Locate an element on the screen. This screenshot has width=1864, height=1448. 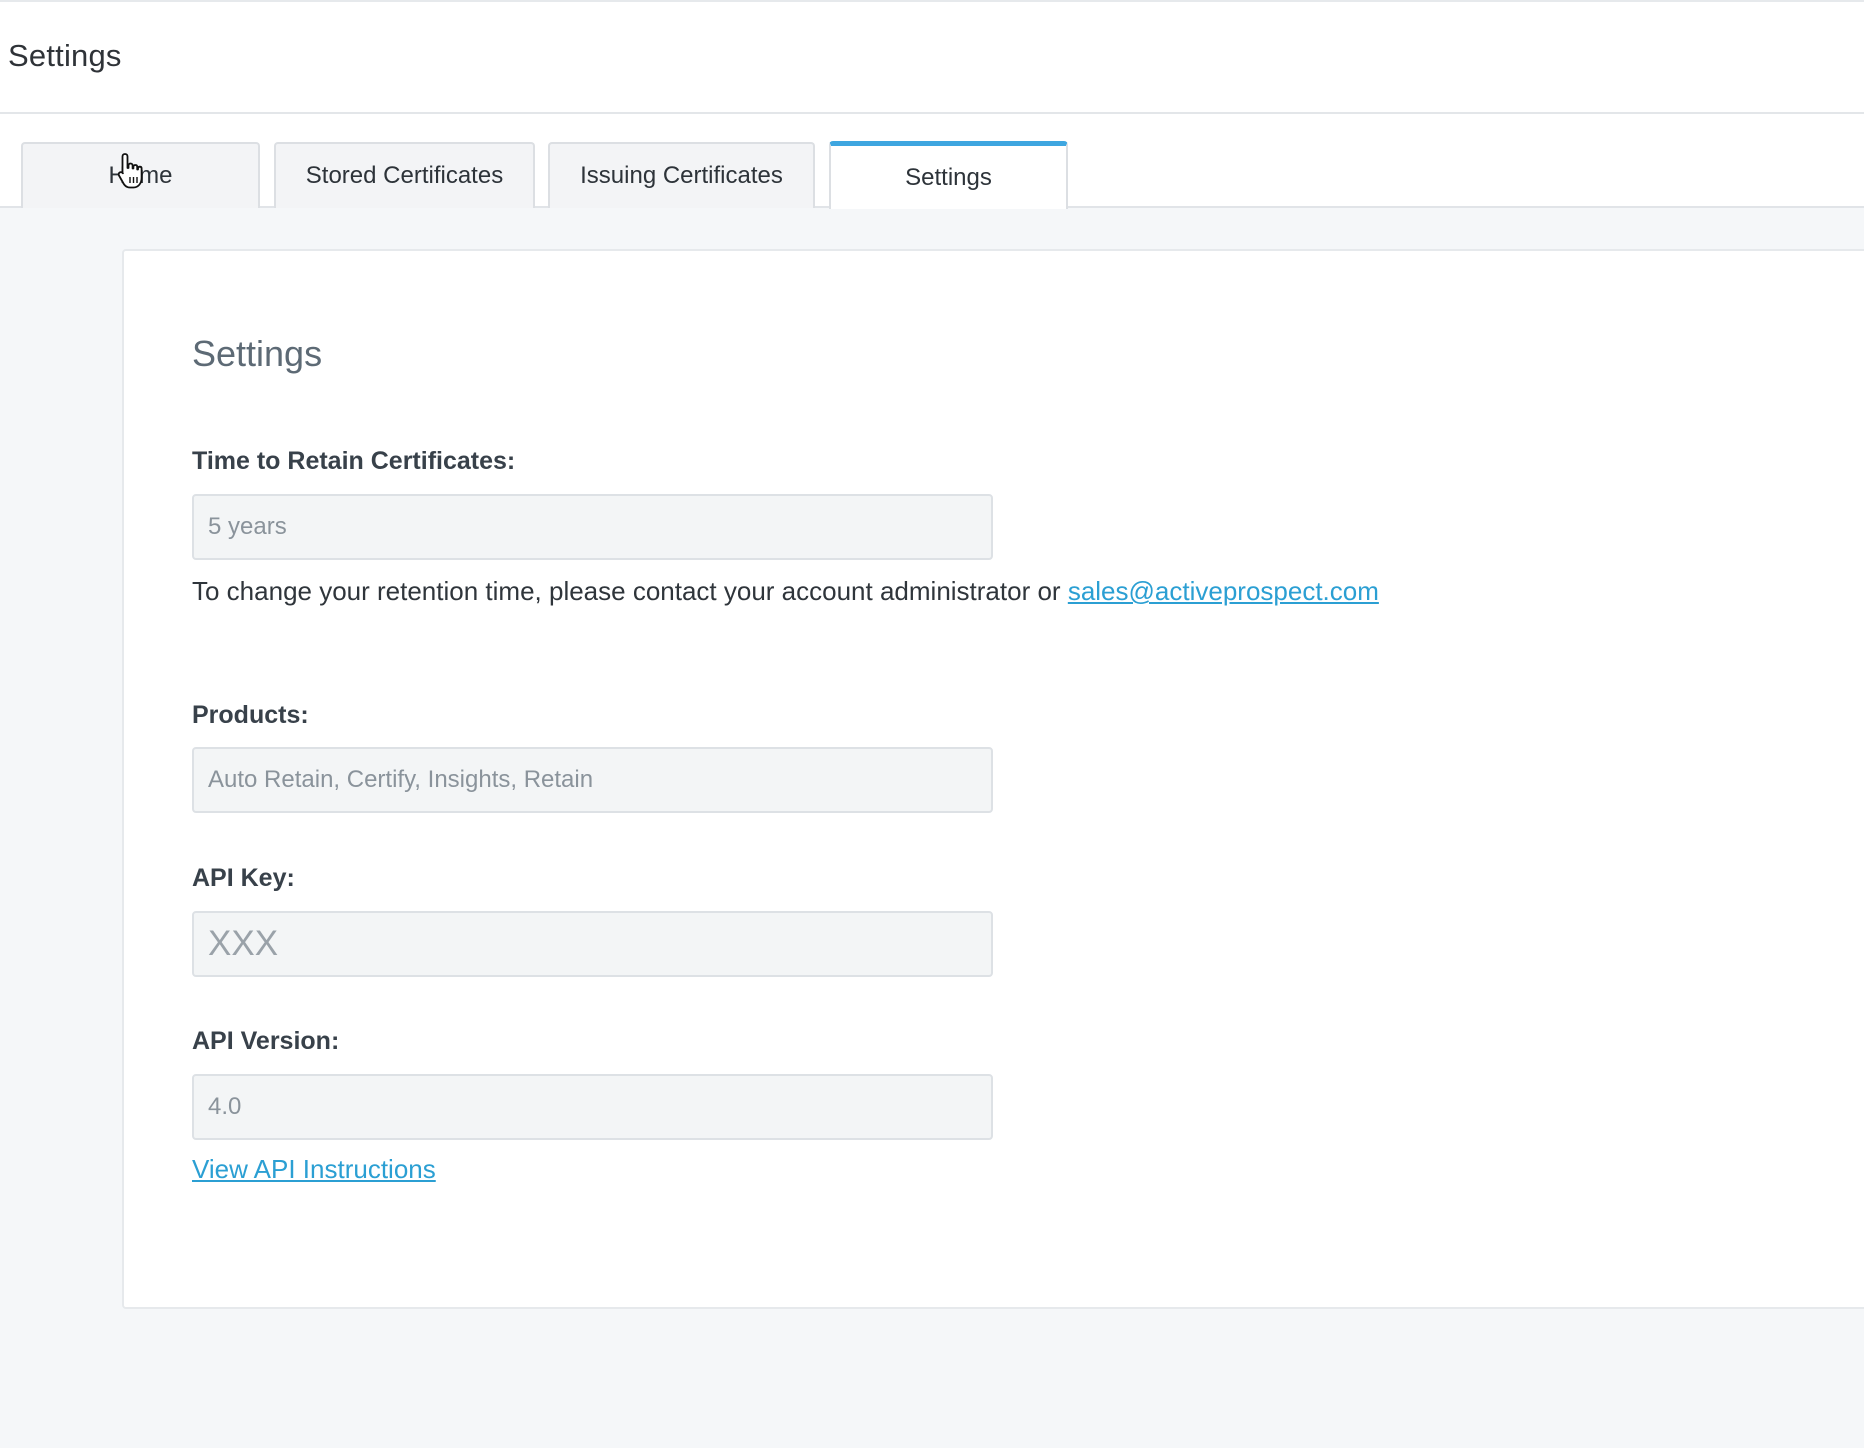
retention-label: Time to Retain Certificates: is located at coordinates (354, 461).